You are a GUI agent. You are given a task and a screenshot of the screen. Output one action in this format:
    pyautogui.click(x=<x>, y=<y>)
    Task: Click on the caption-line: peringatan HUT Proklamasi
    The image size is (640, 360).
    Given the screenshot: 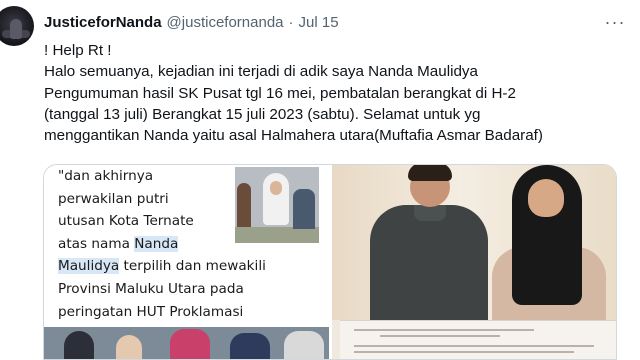 What is the action you would take?
    pyautogui.click(x=151, y=311)
    